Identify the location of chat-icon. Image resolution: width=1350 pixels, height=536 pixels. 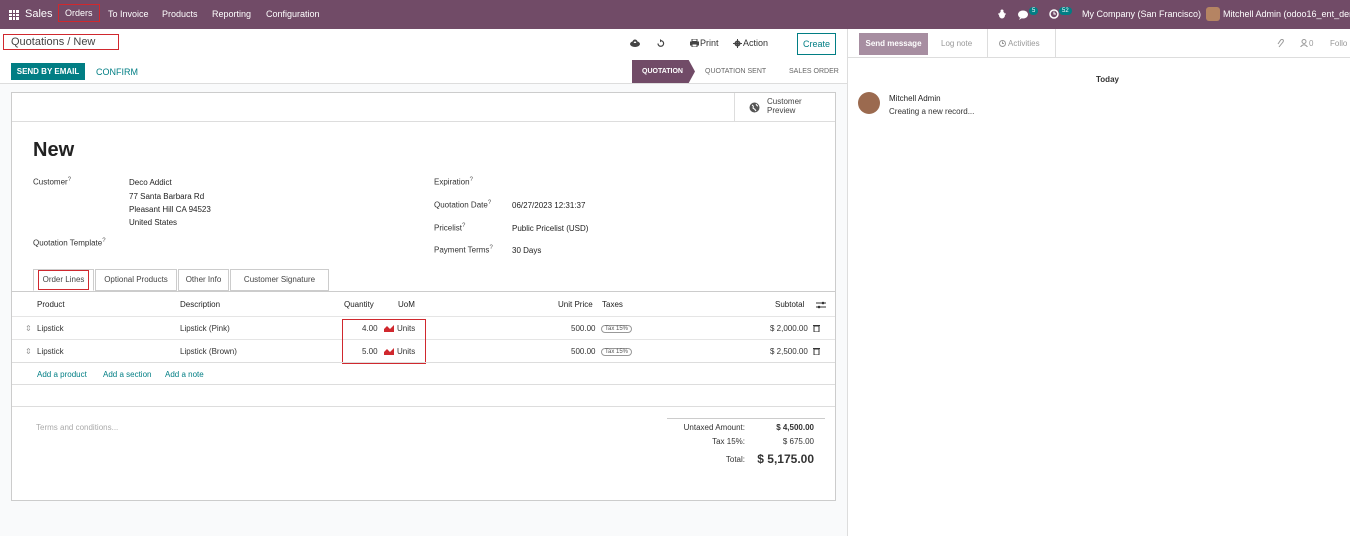
(1023, 15).